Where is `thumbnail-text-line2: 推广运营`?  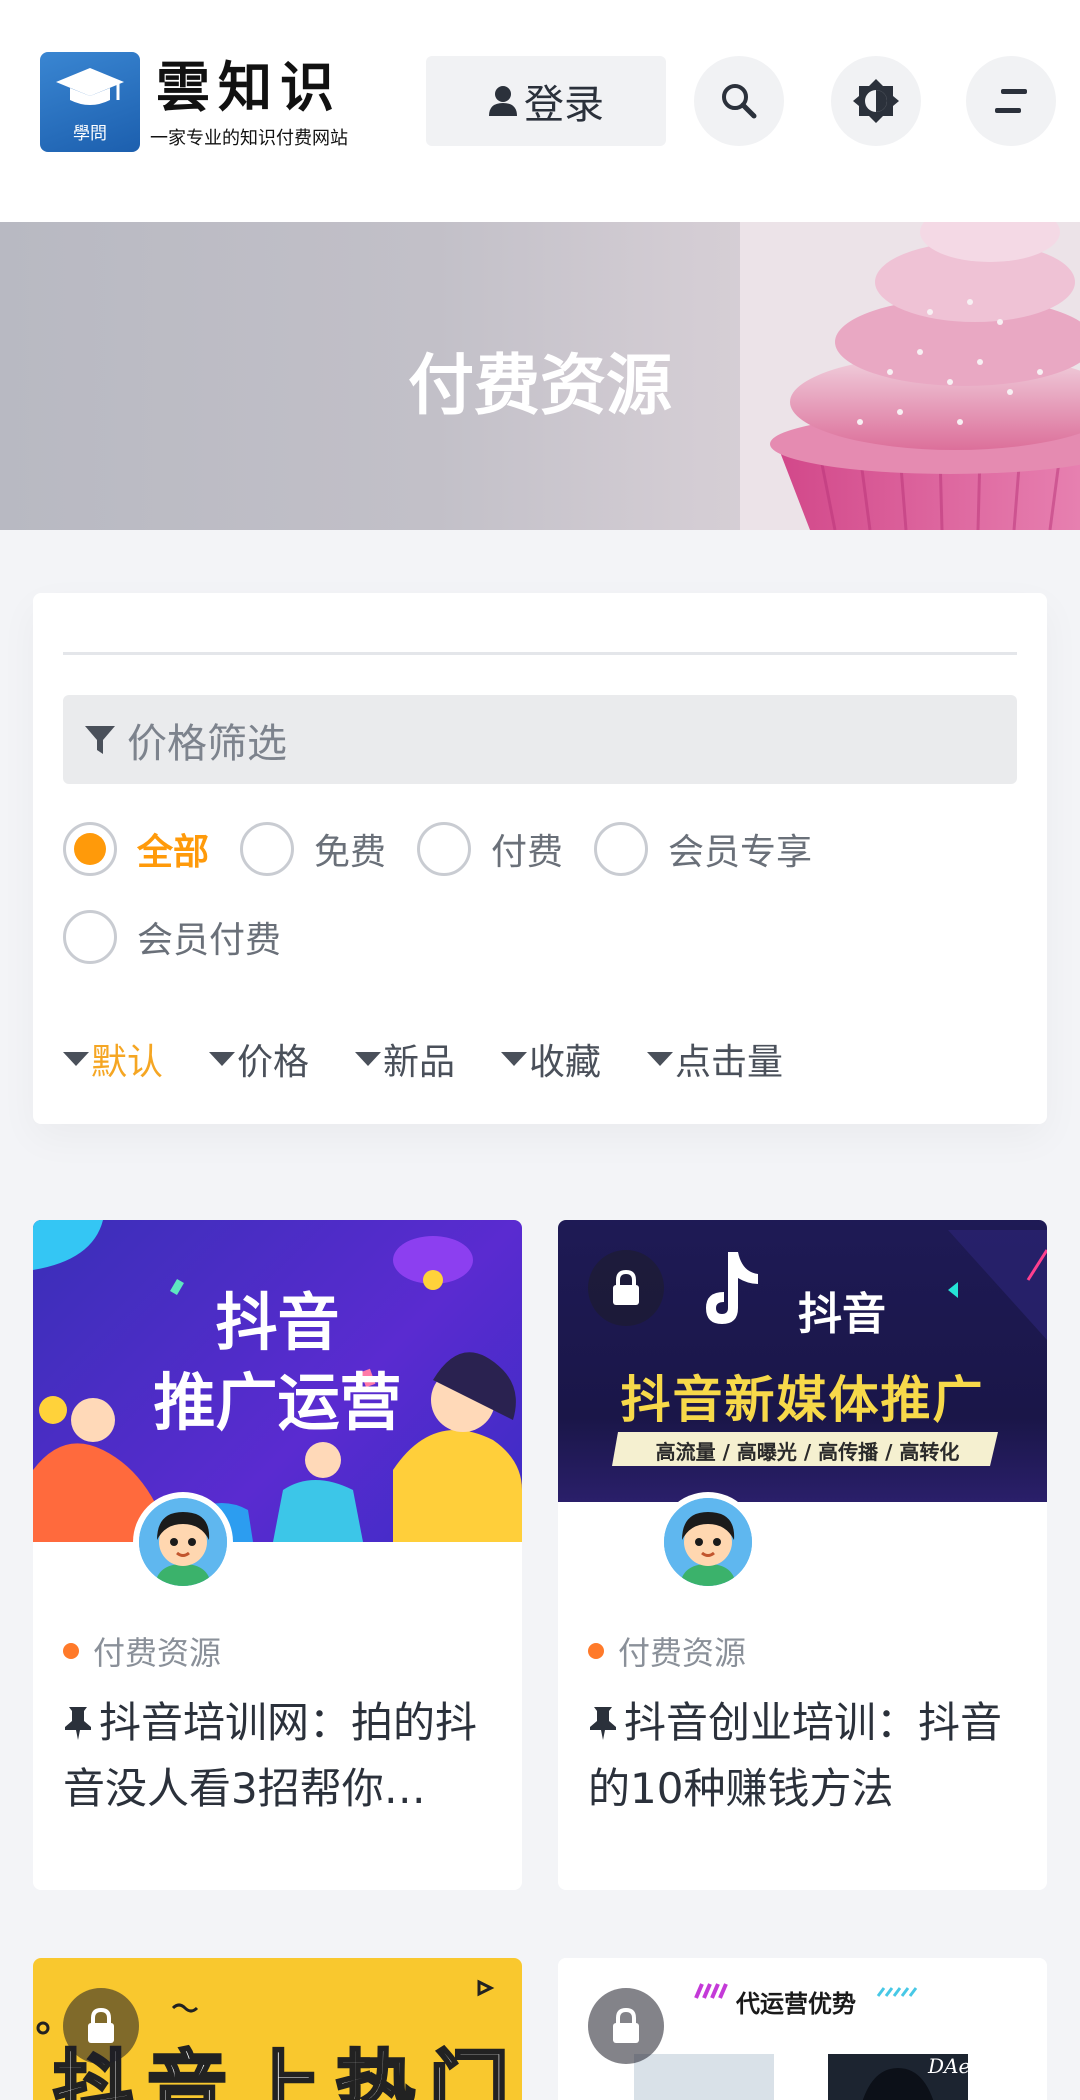
thumbnail-text-line2: 推广运营 is located at coordinates (277, 1402).